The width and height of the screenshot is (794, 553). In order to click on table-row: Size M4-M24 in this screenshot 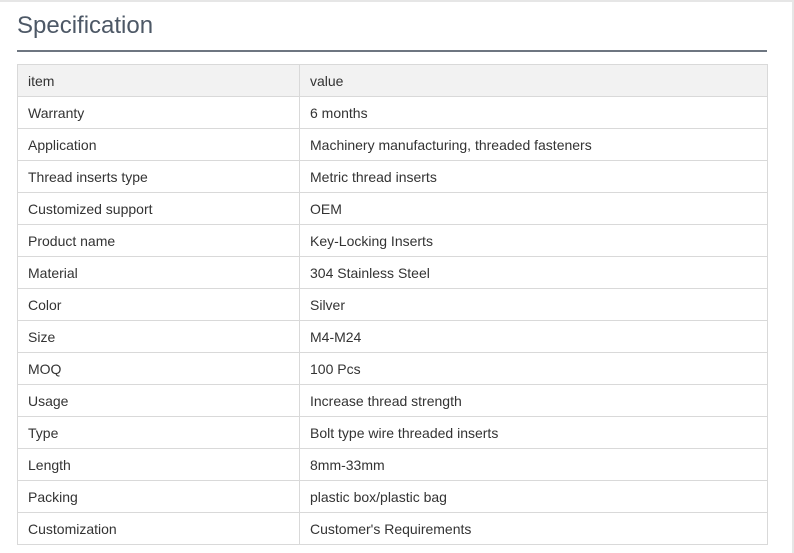, I will do `click(392, 336)`.